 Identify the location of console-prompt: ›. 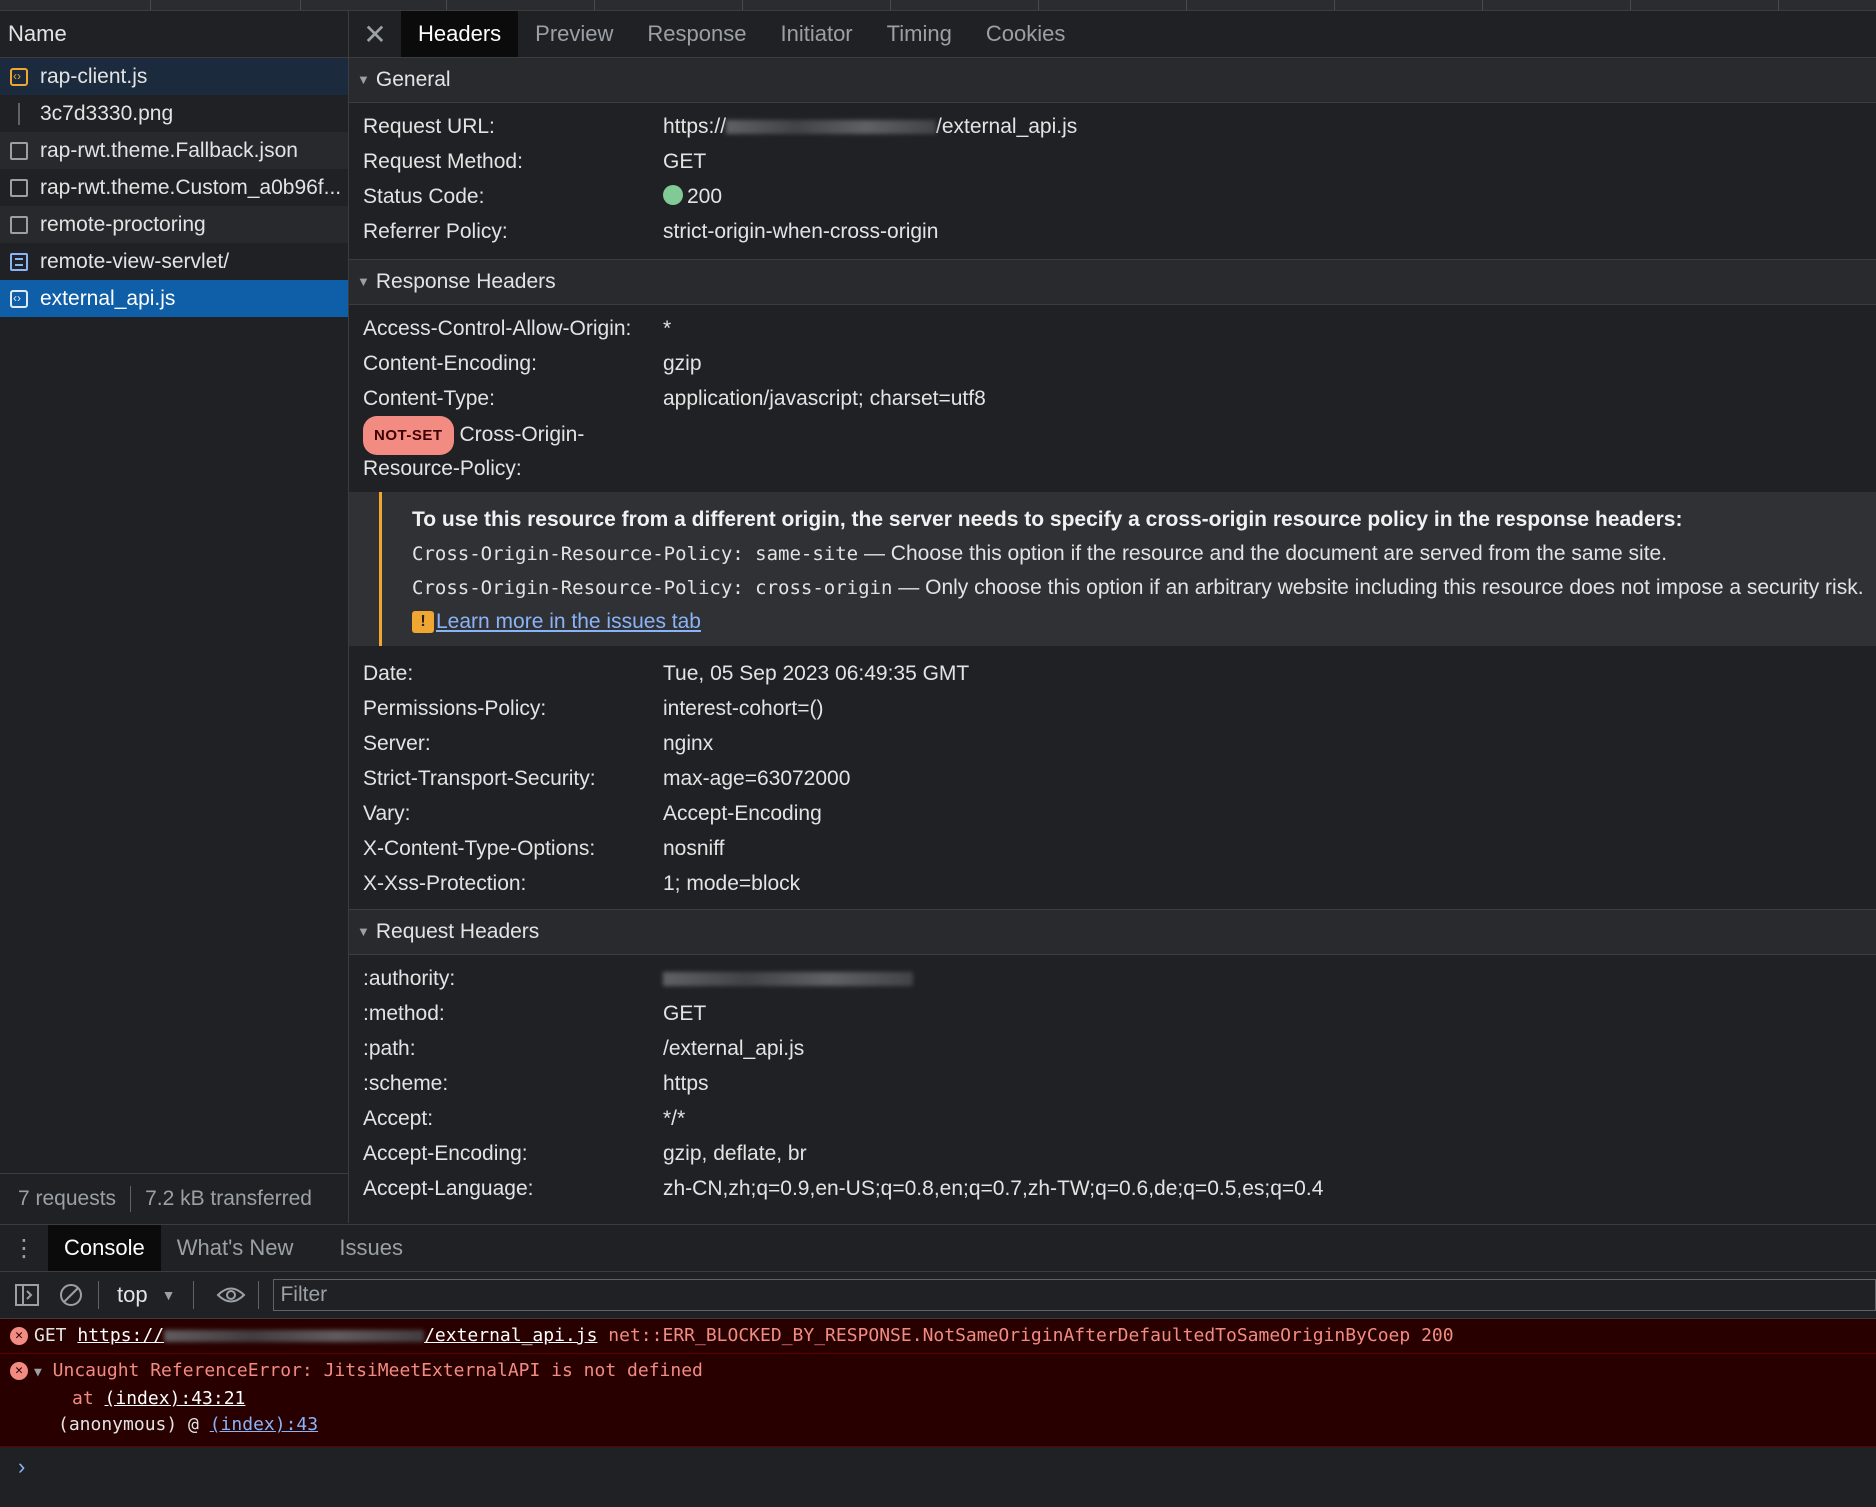
(938, 1467).